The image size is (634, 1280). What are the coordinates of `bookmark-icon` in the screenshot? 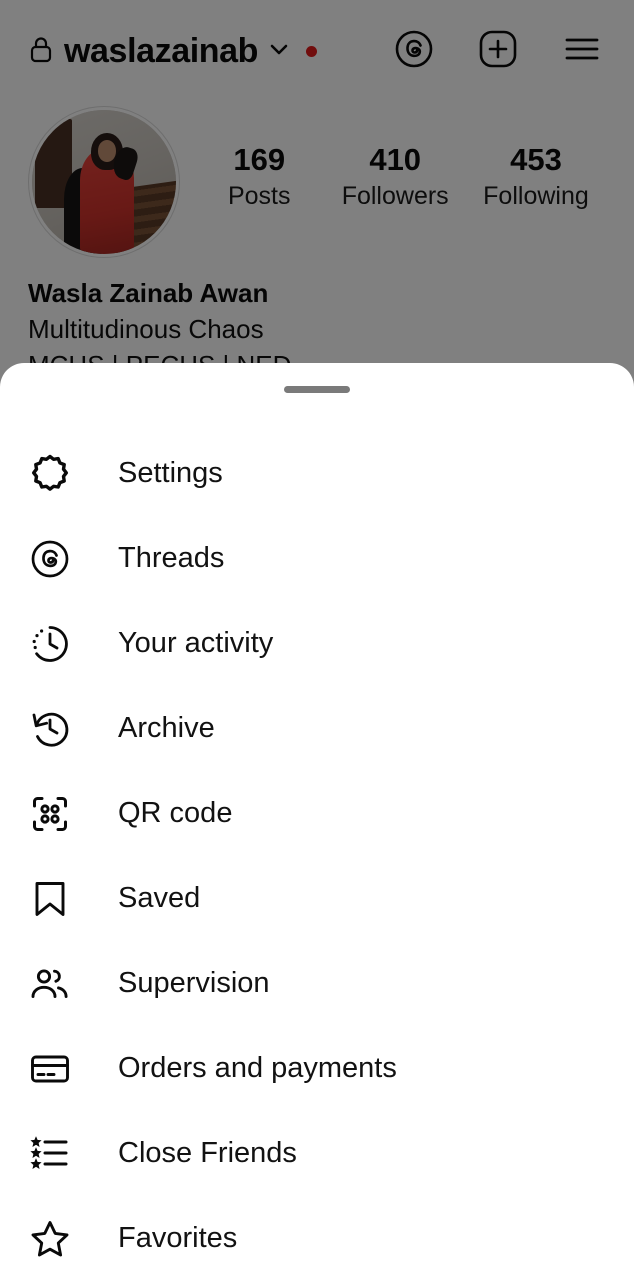 It's located at (50, 899).